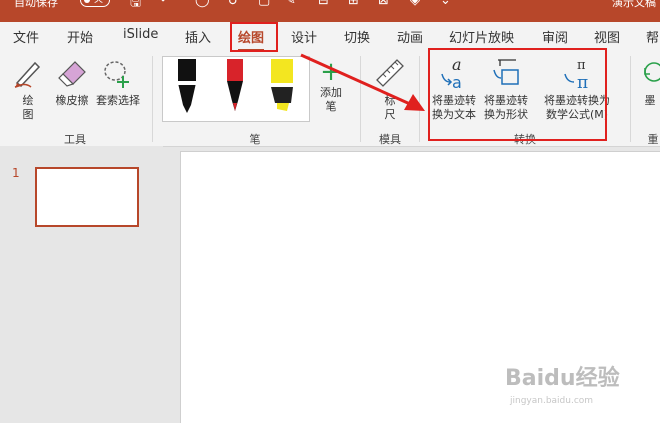 This screenshot has width=660, height=423. What do you see at coordinates (552, 401) in the screenshot?
I see `baidu-watermark-url: jingyan.baidu.com` at bounding box center [552, 401].